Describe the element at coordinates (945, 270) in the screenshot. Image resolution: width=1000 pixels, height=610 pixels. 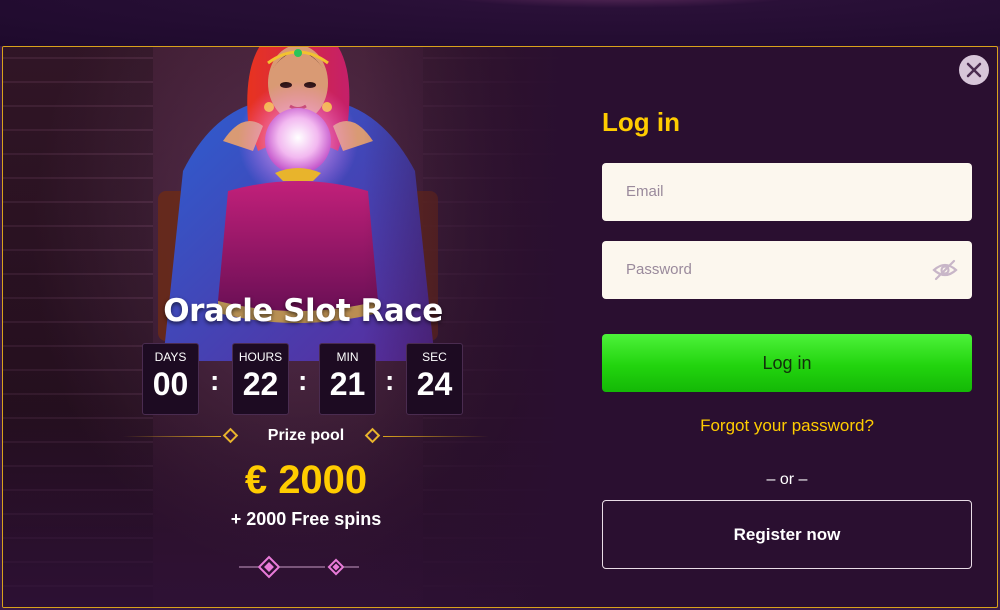
I see `eye-slash-icon` at that location.